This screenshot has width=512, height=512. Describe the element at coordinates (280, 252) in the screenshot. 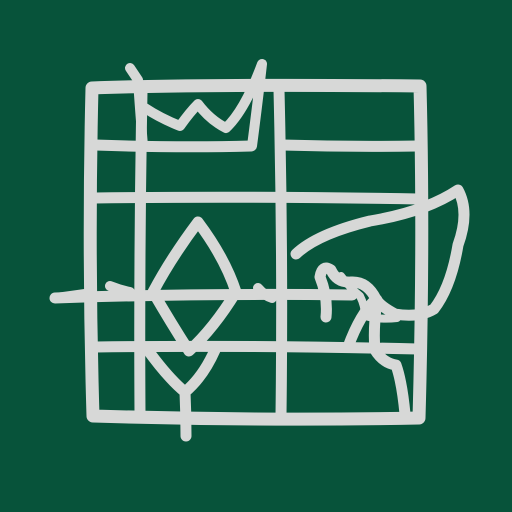

I see `vertical-divider-middle` at that location.